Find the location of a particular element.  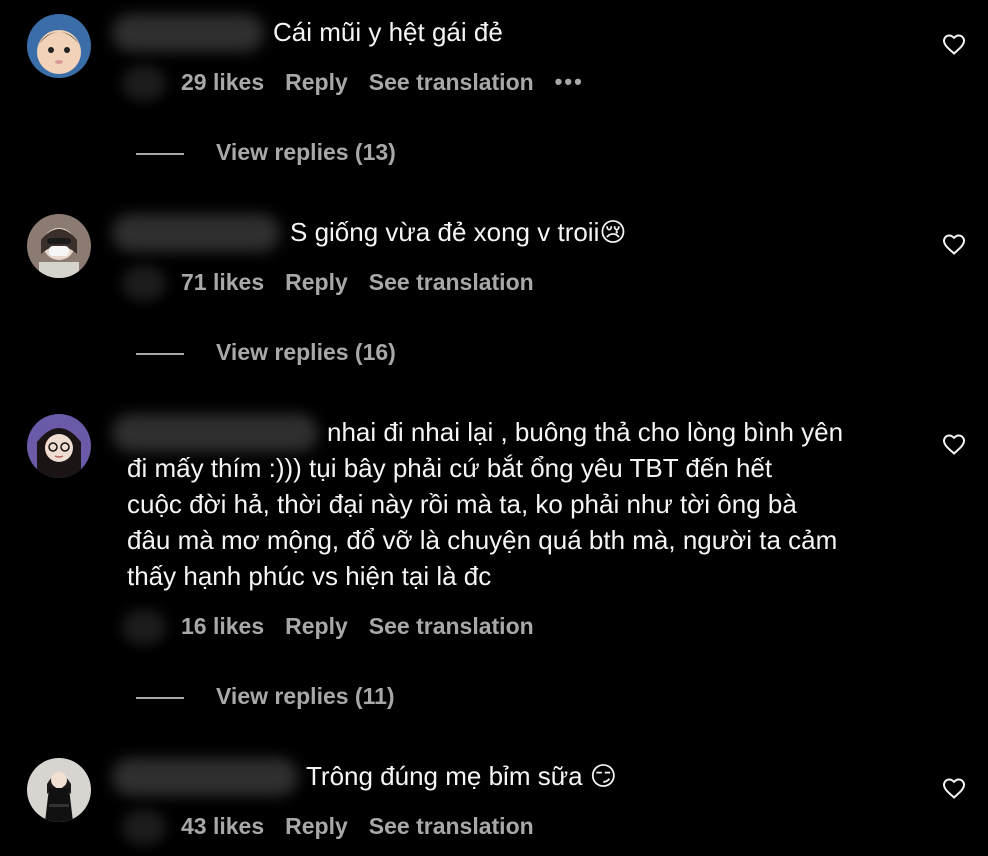

view-replies-label: View replies (11) is located at coordinates (305, 696).